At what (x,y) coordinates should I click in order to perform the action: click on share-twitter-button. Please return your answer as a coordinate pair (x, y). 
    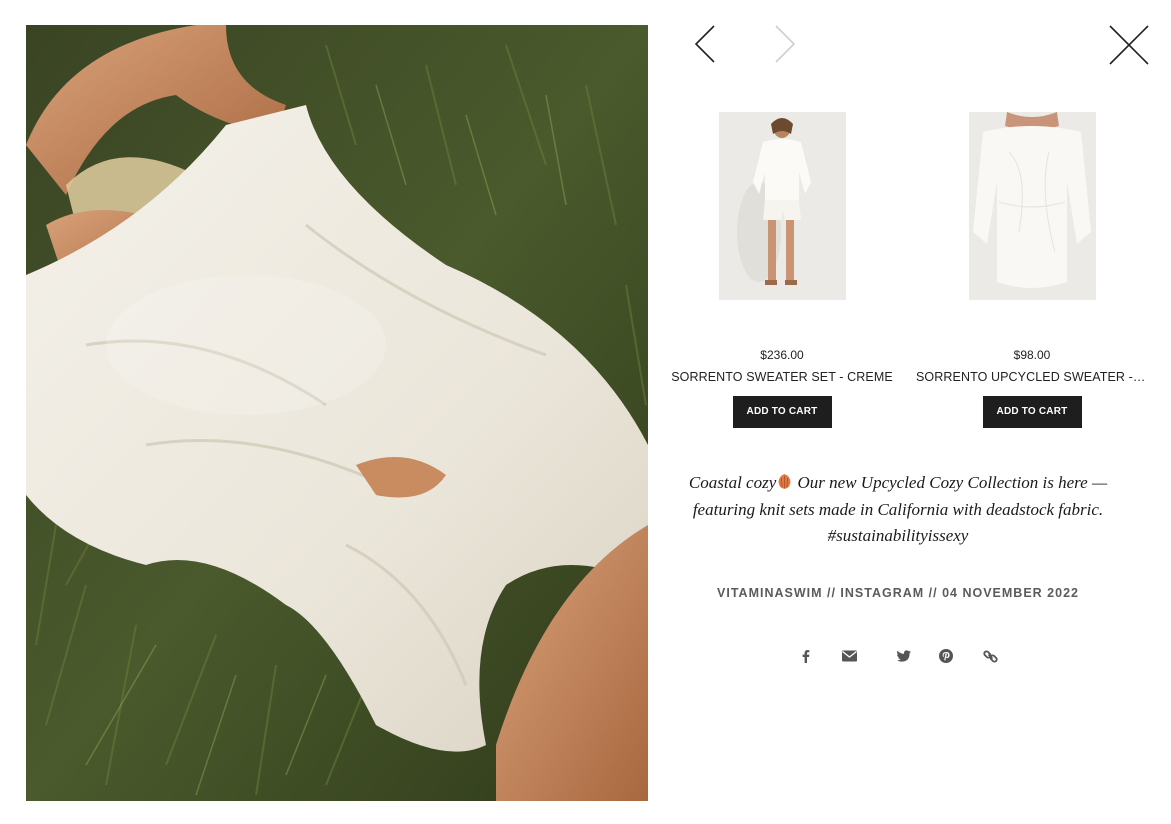
    Looking at the image, I should click on (904, 656).